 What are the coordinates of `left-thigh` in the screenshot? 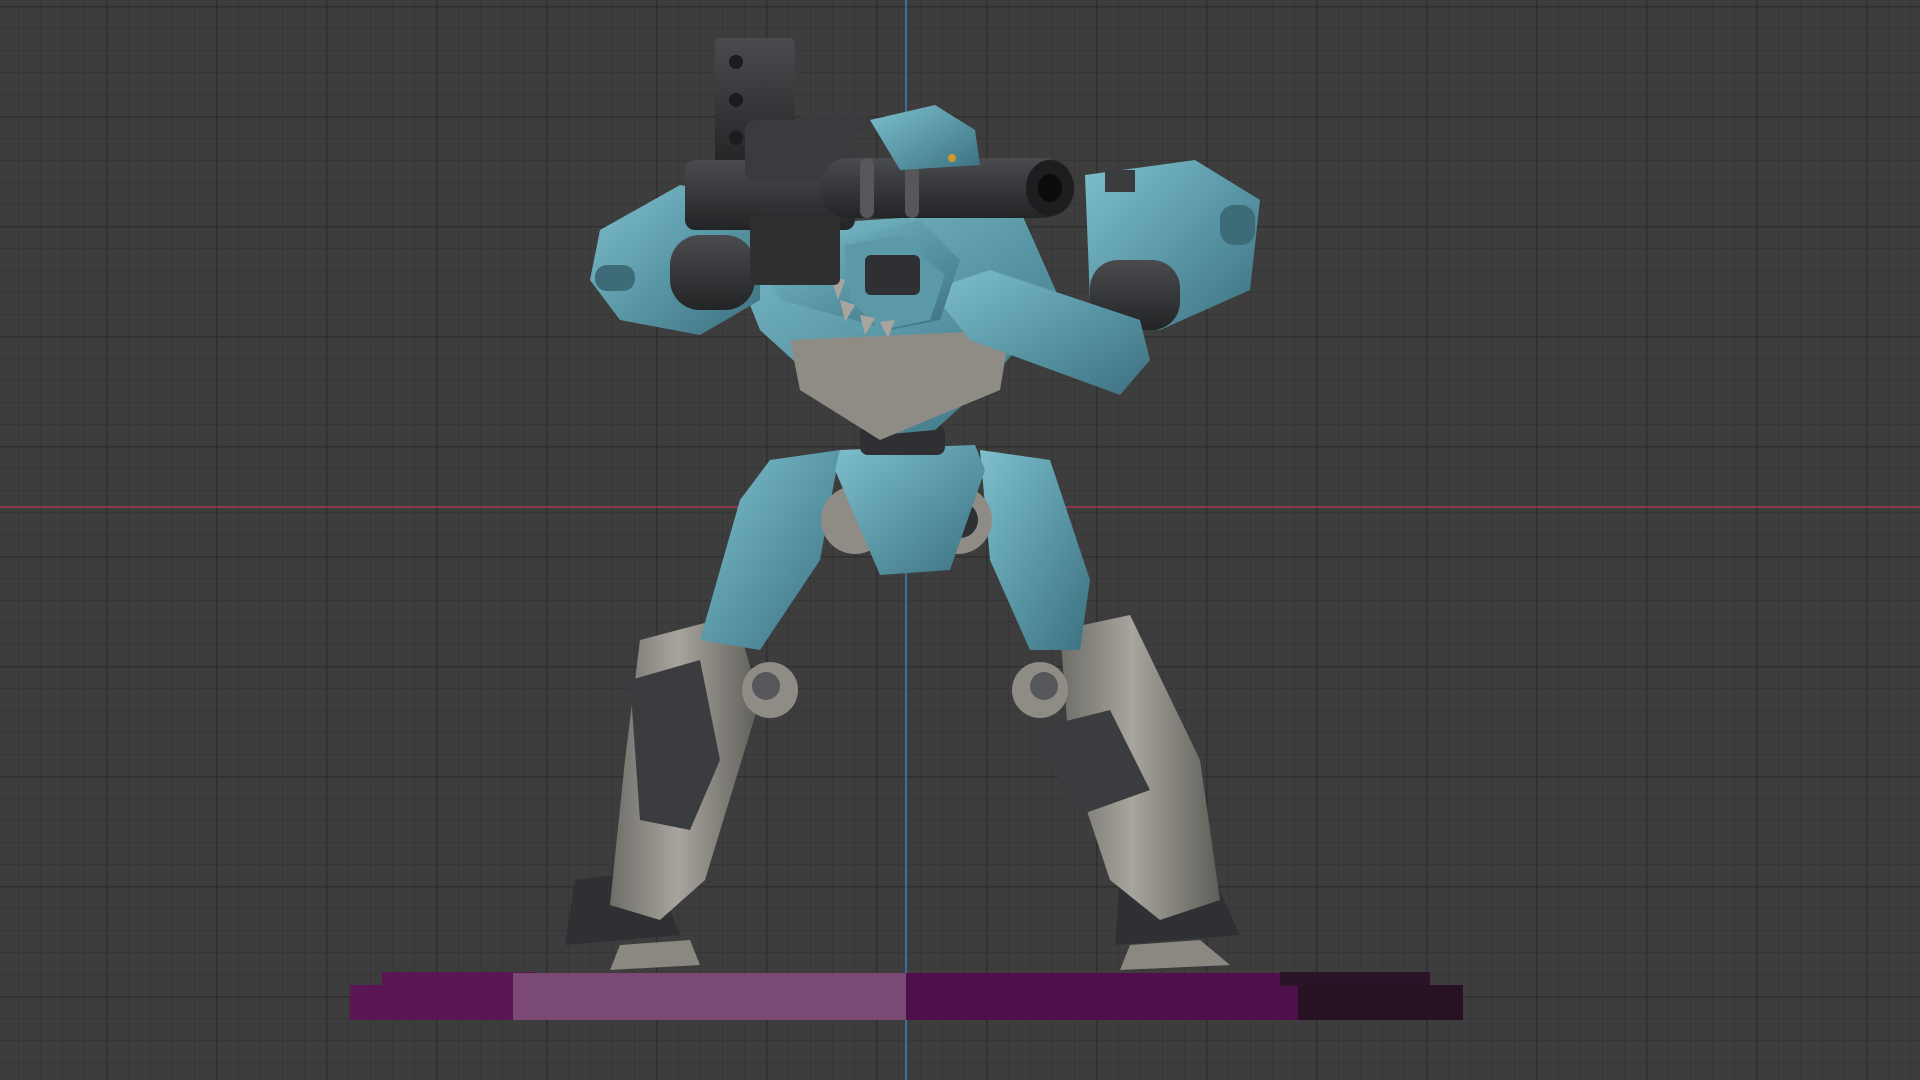 It's located at (770, 550).